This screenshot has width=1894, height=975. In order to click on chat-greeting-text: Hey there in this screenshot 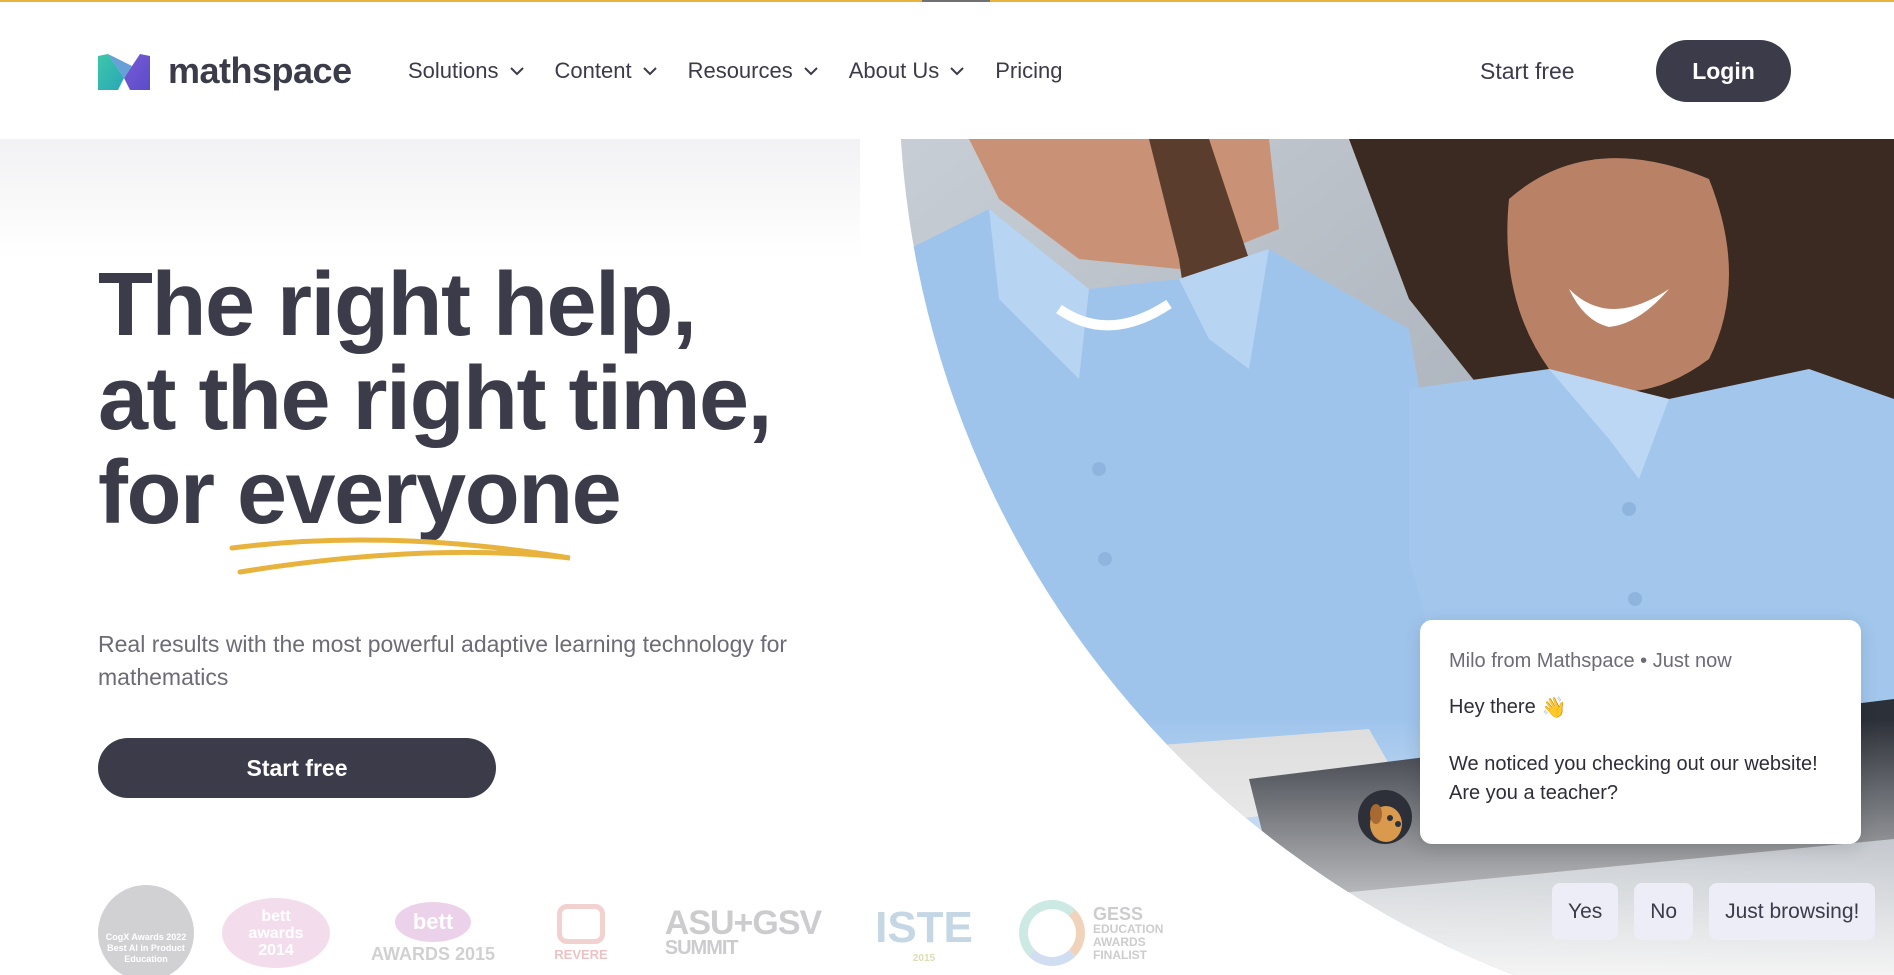, I will do `click(1492, 707)`.